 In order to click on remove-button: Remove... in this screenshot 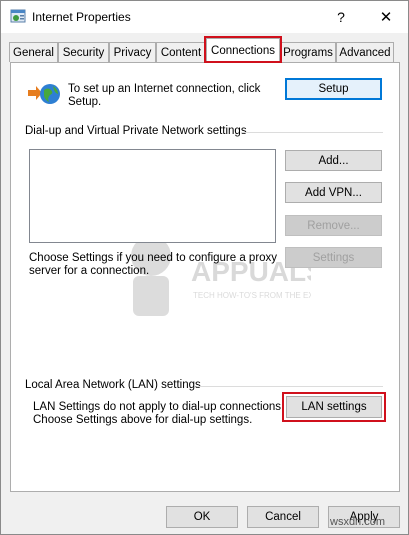, I will do `click(333, 225)`.